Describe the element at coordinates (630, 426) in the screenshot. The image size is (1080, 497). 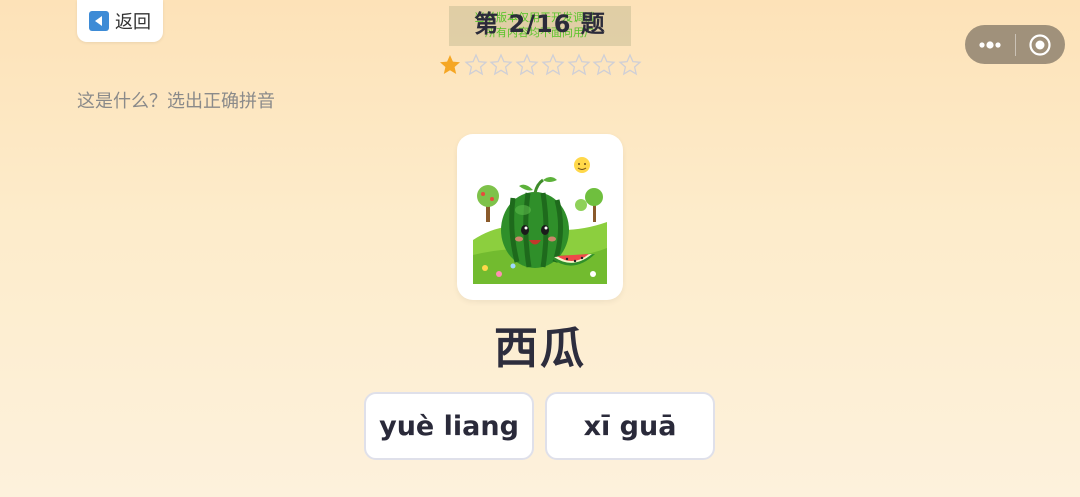
I see `option-button-2: xī guā` at that location.